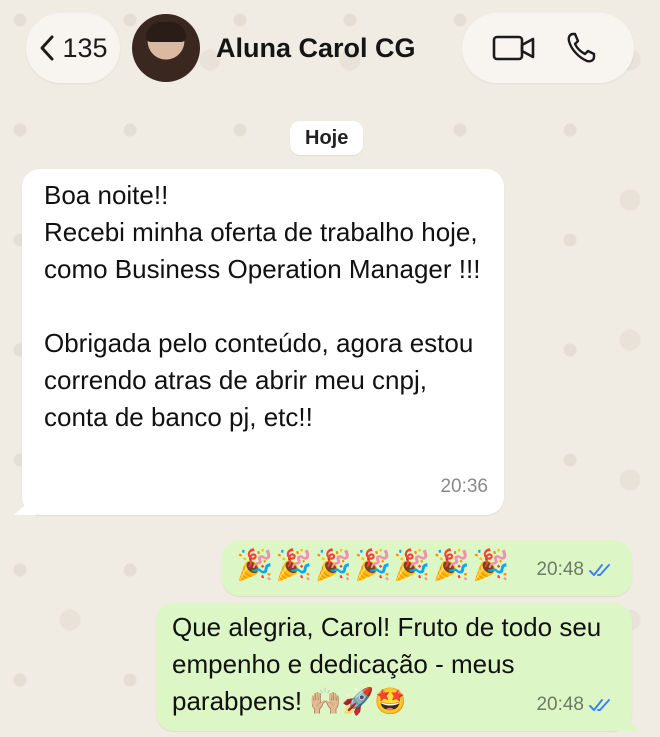 Image resolution: width=660 pixels, height=737 pixels. What do you see at coordinates (548, 48) in the screenshot?
I see `call-actions` at bounding box center [548, 48].